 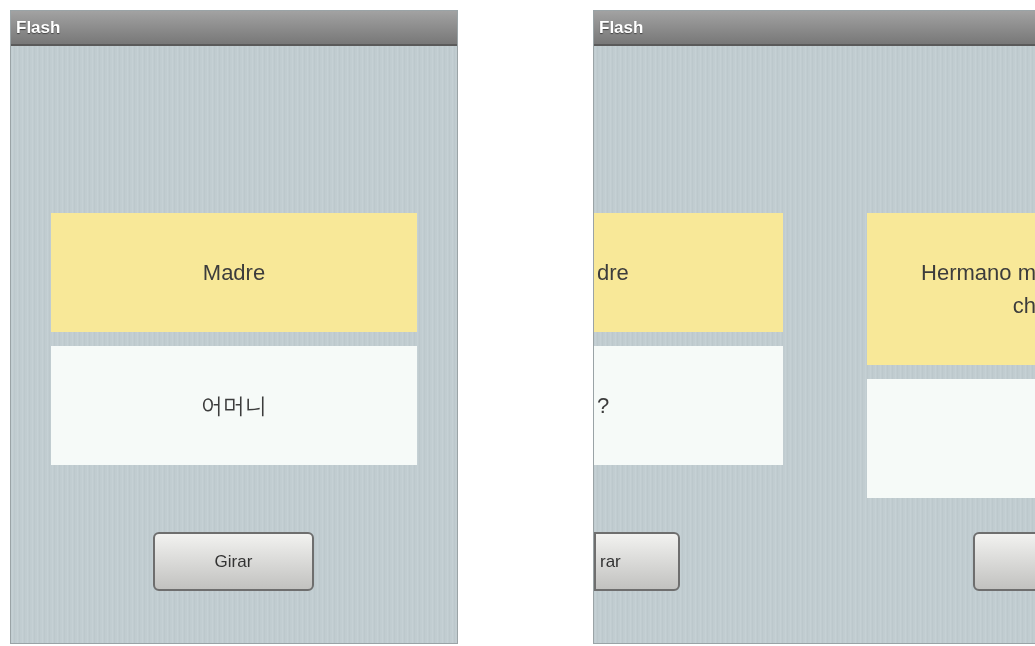 What do you see at coordinates (234, 406) in the screenshot?
I see `card-text: 어머니` at bounding box center [234, 406].